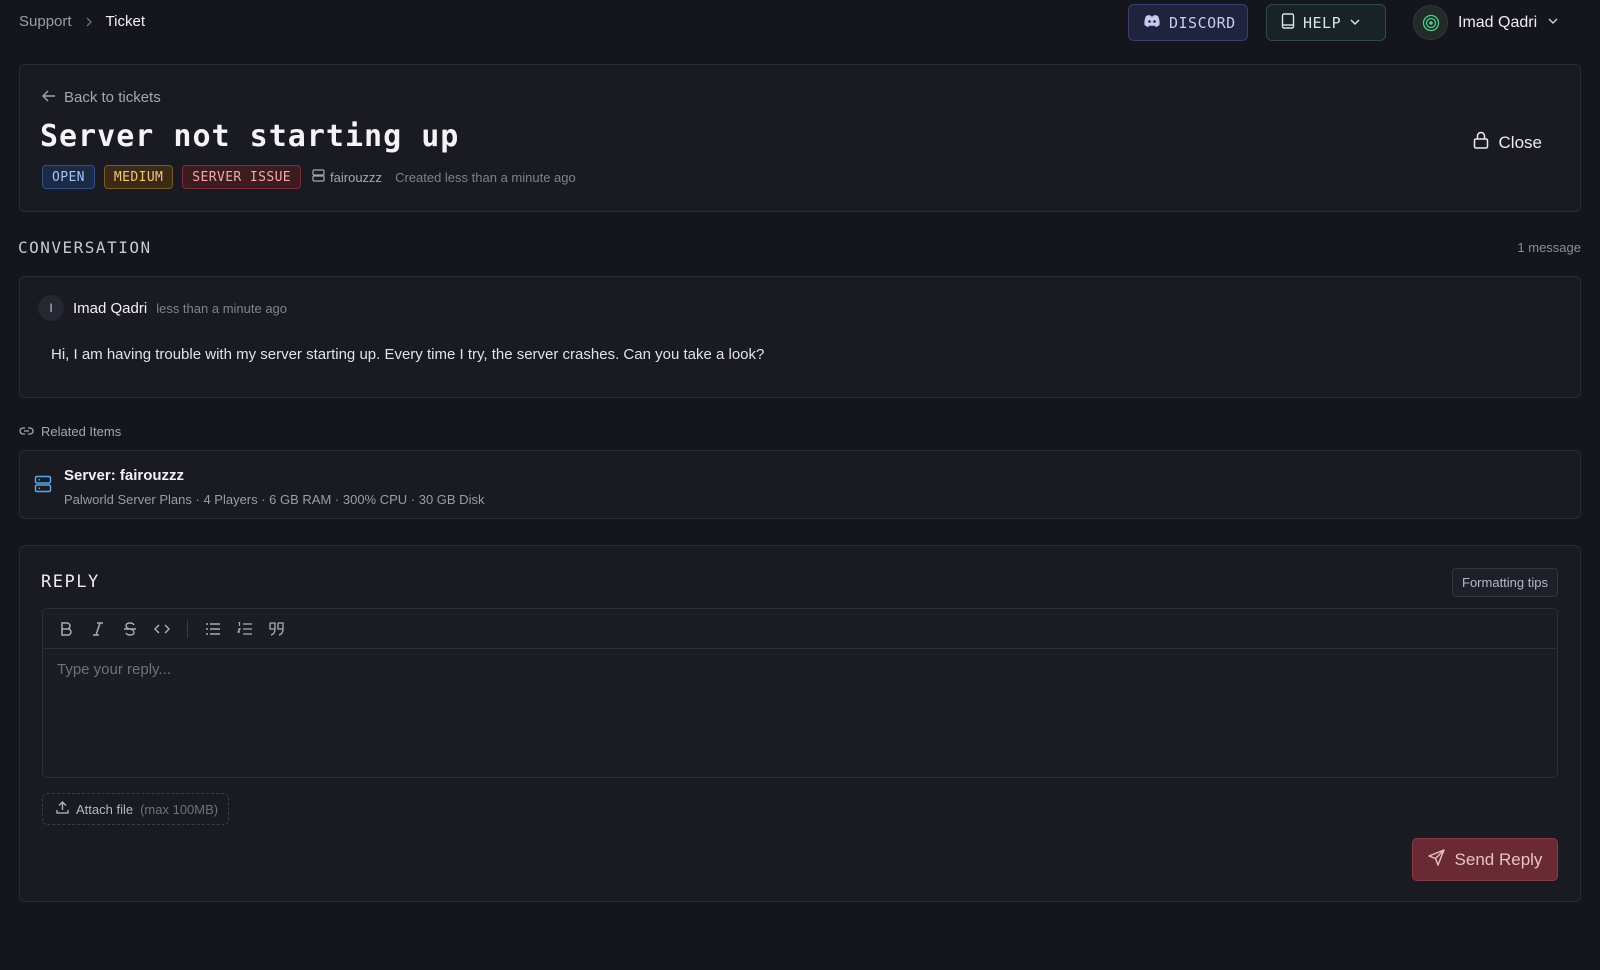  What do you see at coordinates (124, 475) in the screenshot?
I see `related-item-title: Server: fairouzzz` at bounding box center [124, 475].